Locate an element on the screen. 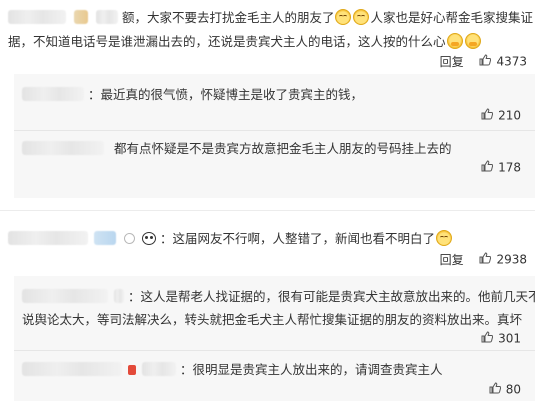 This screenshot has height=401, width=535. like-count: 2938 is located at coordinates (511, 259).